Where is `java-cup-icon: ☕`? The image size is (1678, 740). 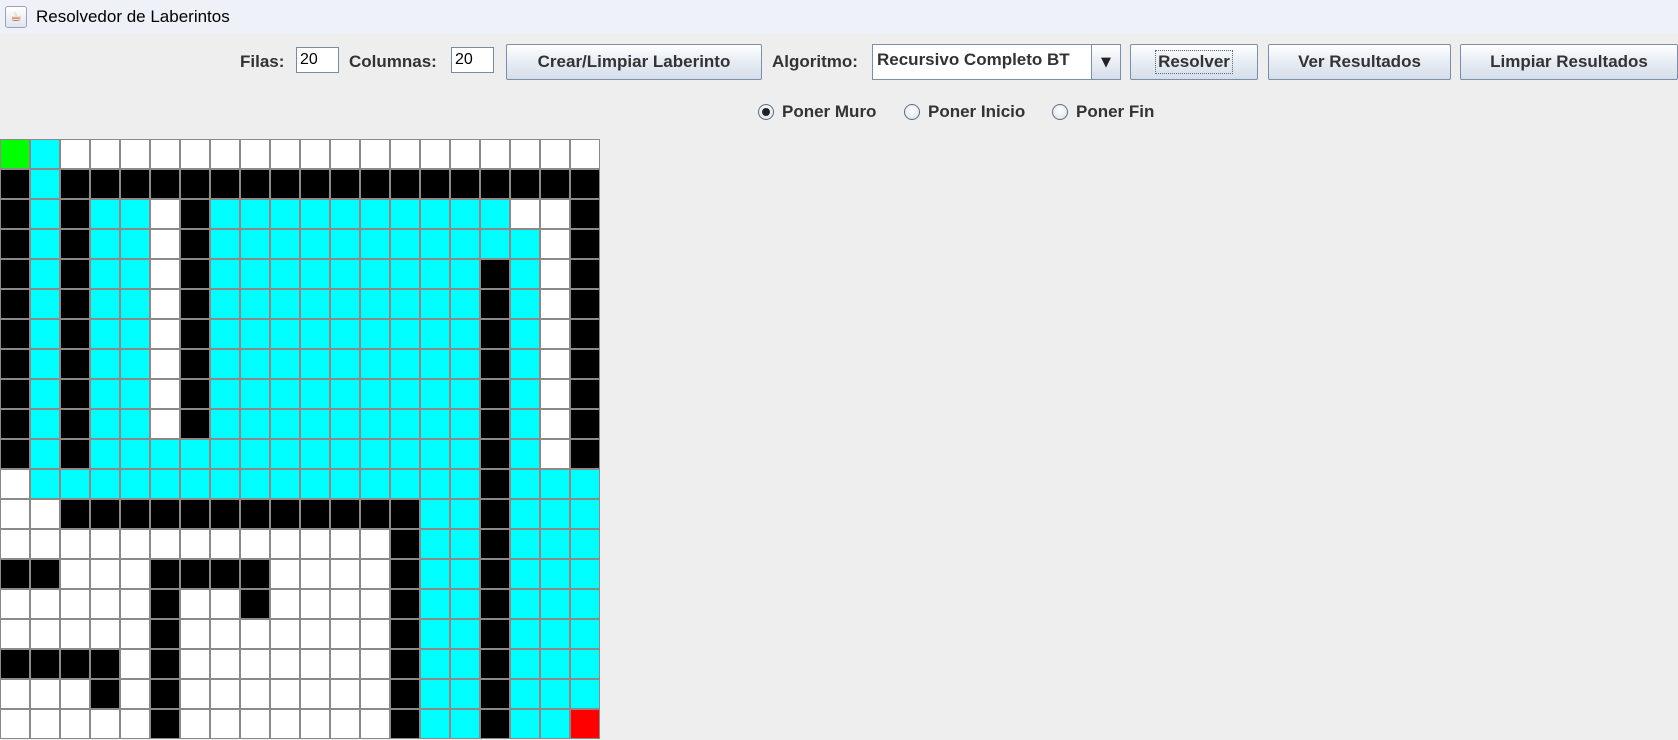 java-cup-icon: ☕ is located at coordinates (16, 17).